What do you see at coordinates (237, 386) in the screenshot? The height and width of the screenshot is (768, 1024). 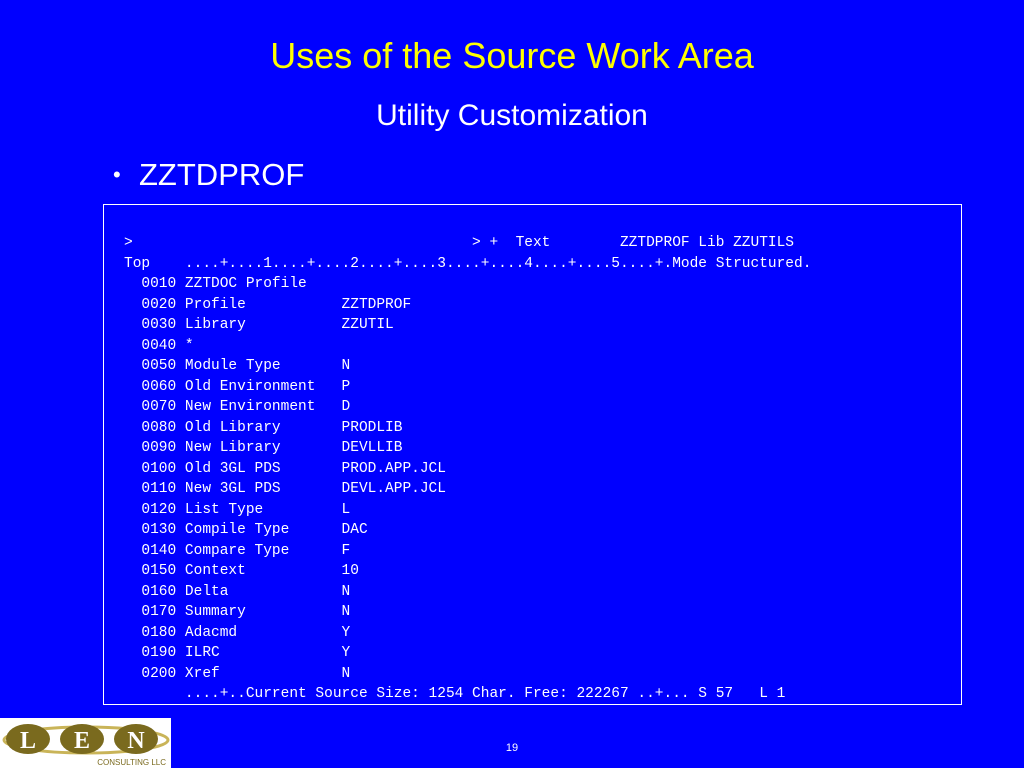 I see `terminal-line: 0060 Old Environment P` at bounding box center [237, 386].